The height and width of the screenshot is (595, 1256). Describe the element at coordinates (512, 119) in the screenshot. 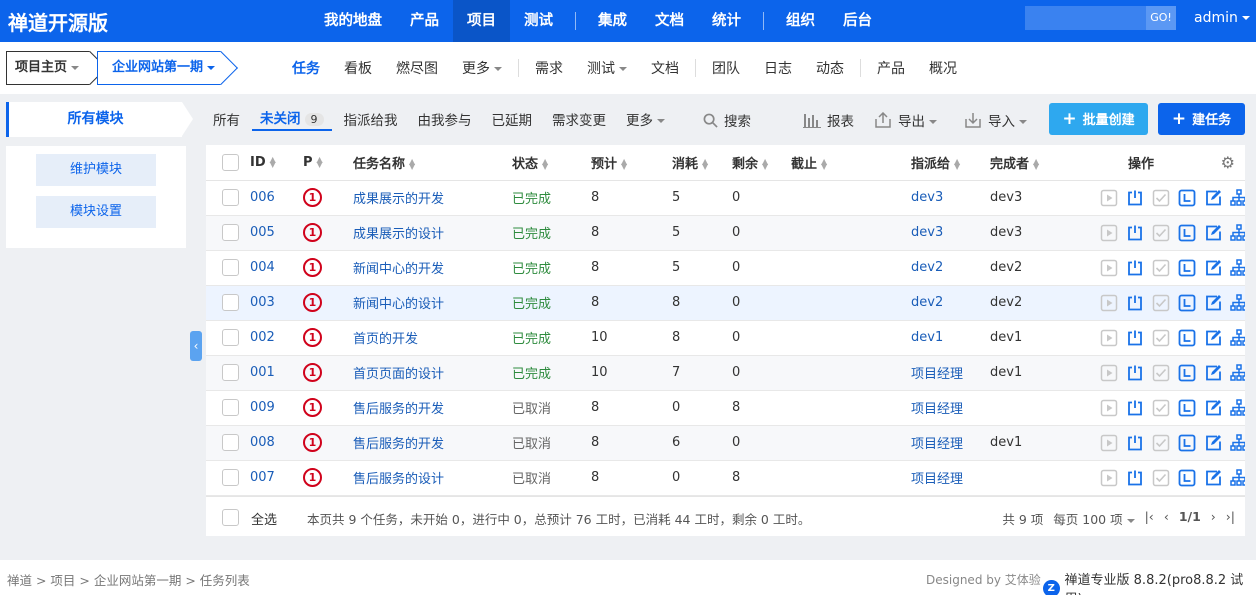

I see `filter-delayed: 已延期` at that location.